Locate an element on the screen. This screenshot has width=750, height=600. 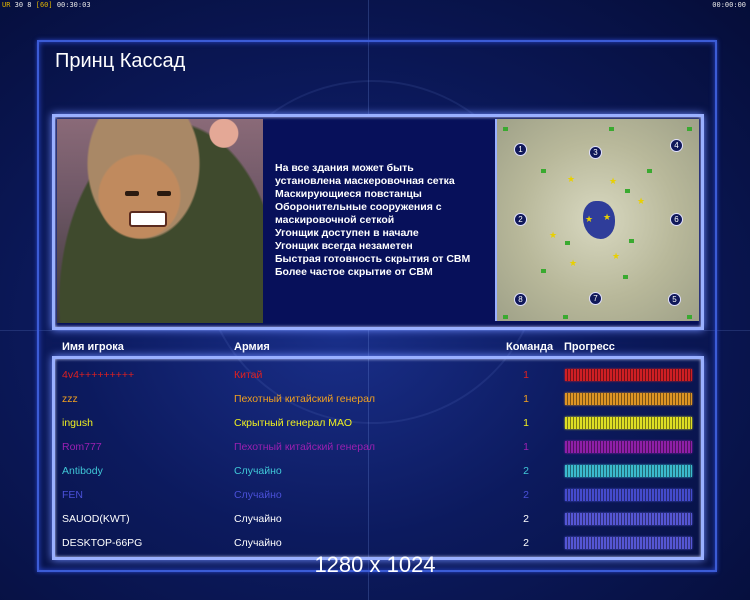
start-slot-2: 2 is located at coordinates (520, 219).